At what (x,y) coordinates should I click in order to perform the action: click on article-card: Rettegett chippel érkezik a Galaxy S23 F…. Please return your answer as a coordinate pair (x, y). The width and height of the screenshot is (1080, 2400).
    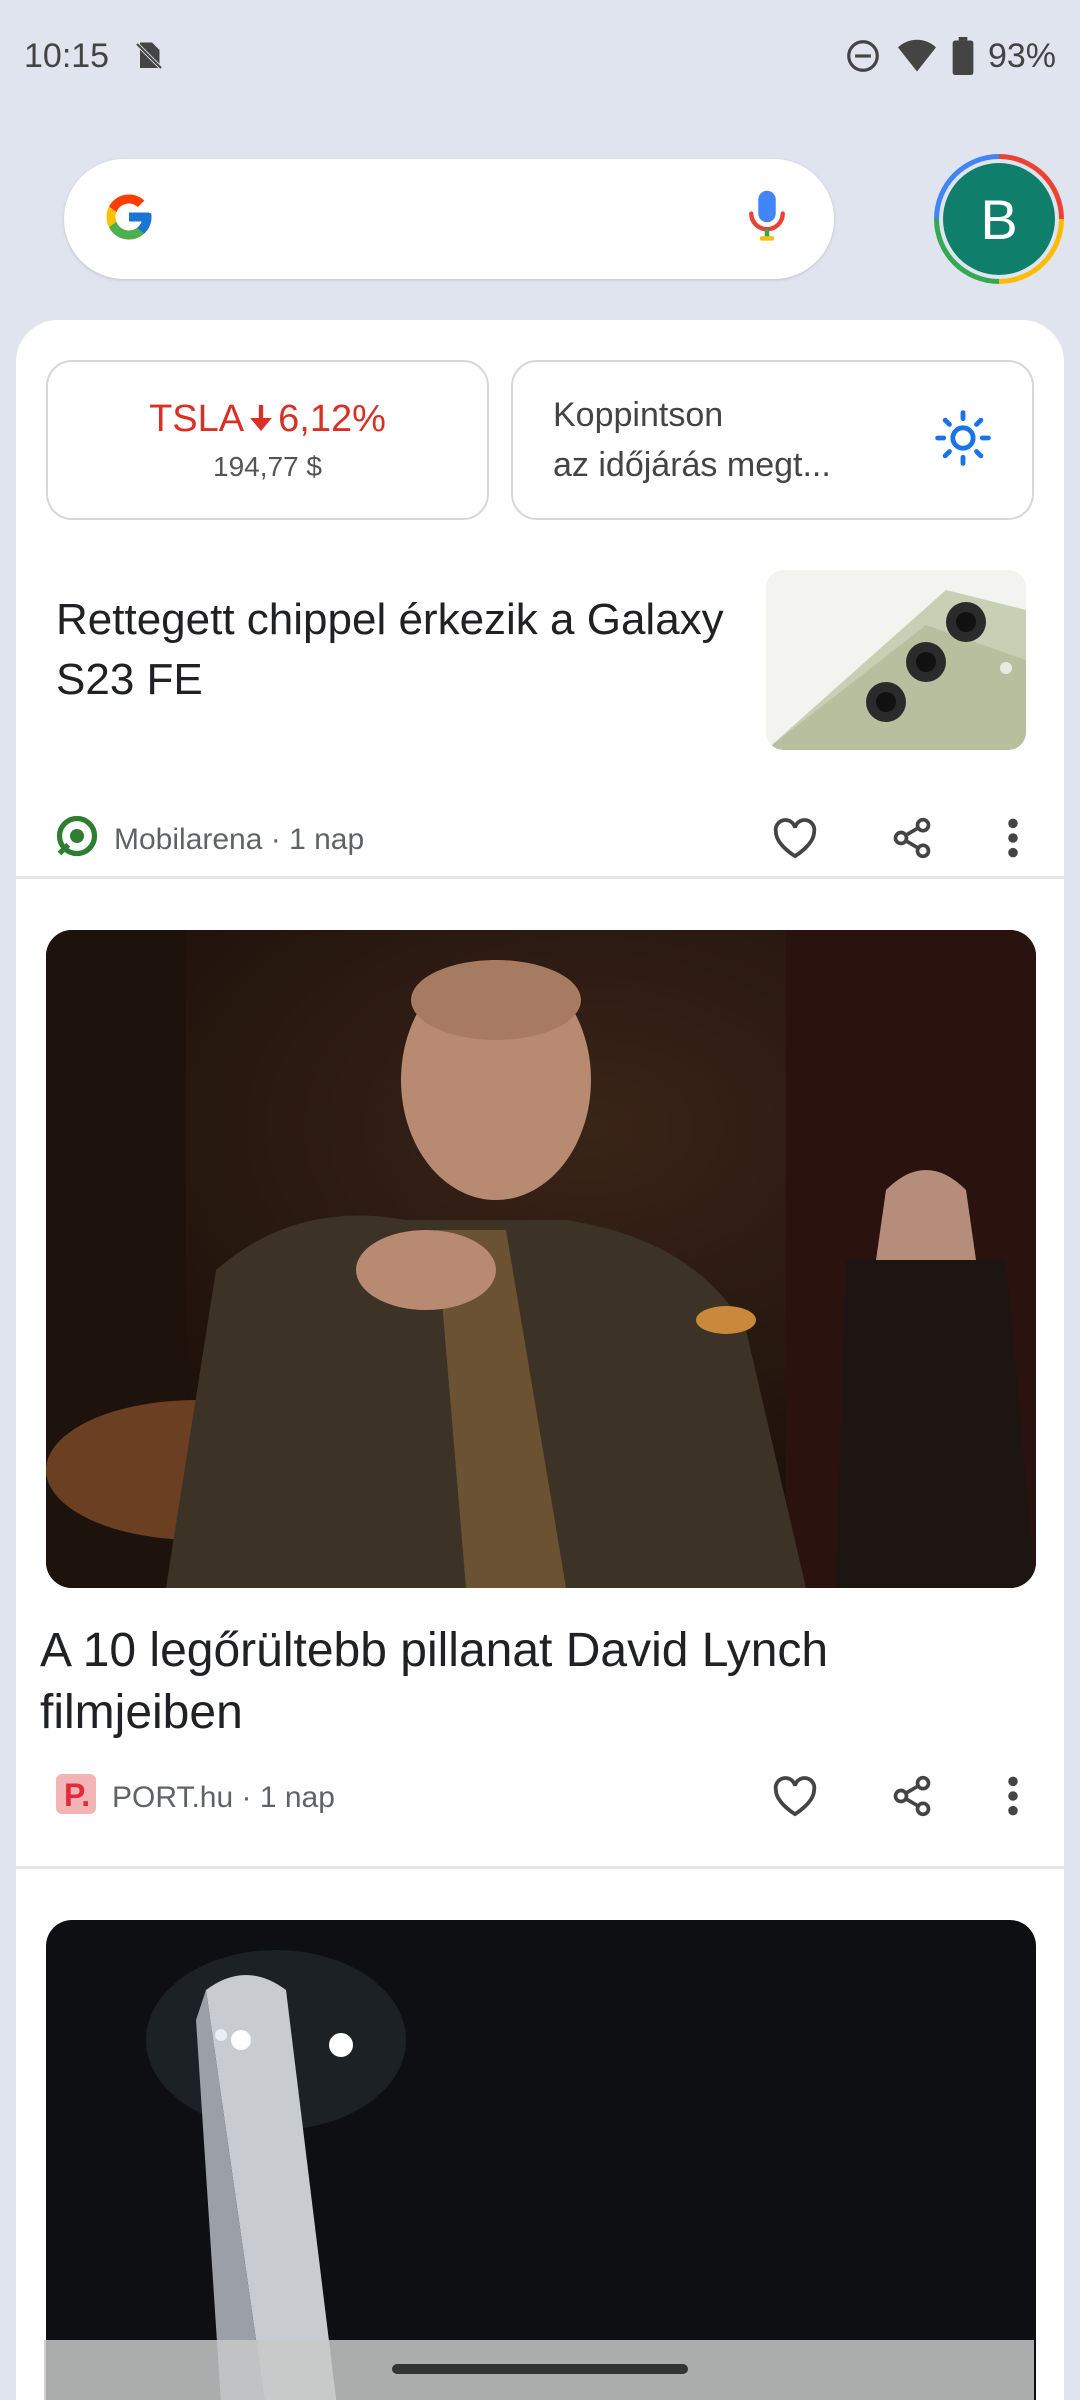
    Looking at the image, I should click on (540, 735).